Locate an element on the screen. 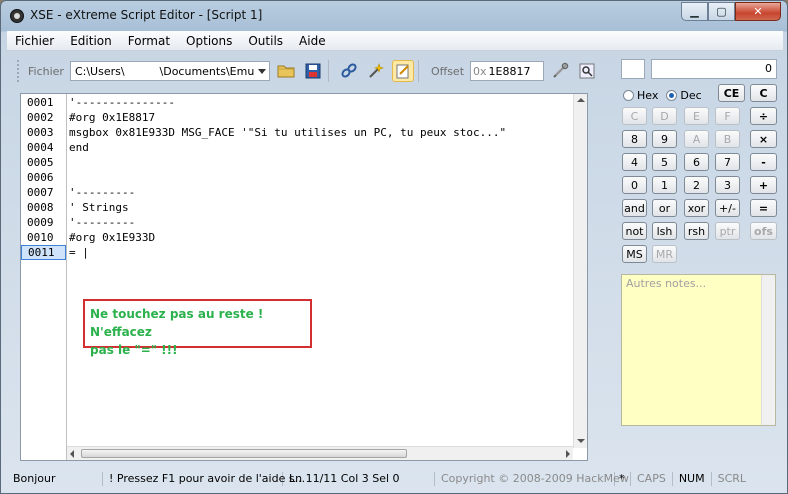 This screenshot has height=494, width=788. modified-indicator: * is located at coordinates (623, 479).